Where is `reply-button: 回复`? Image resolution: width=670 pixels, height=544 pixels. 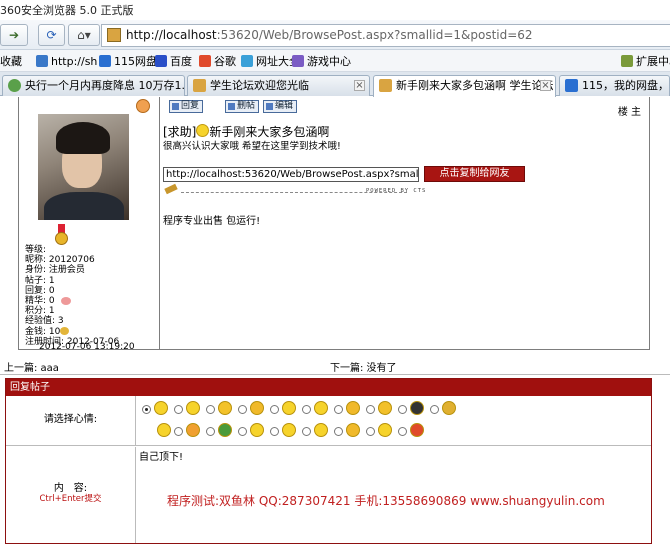
reply-button: 回复 is located at coordinates (186, 106).